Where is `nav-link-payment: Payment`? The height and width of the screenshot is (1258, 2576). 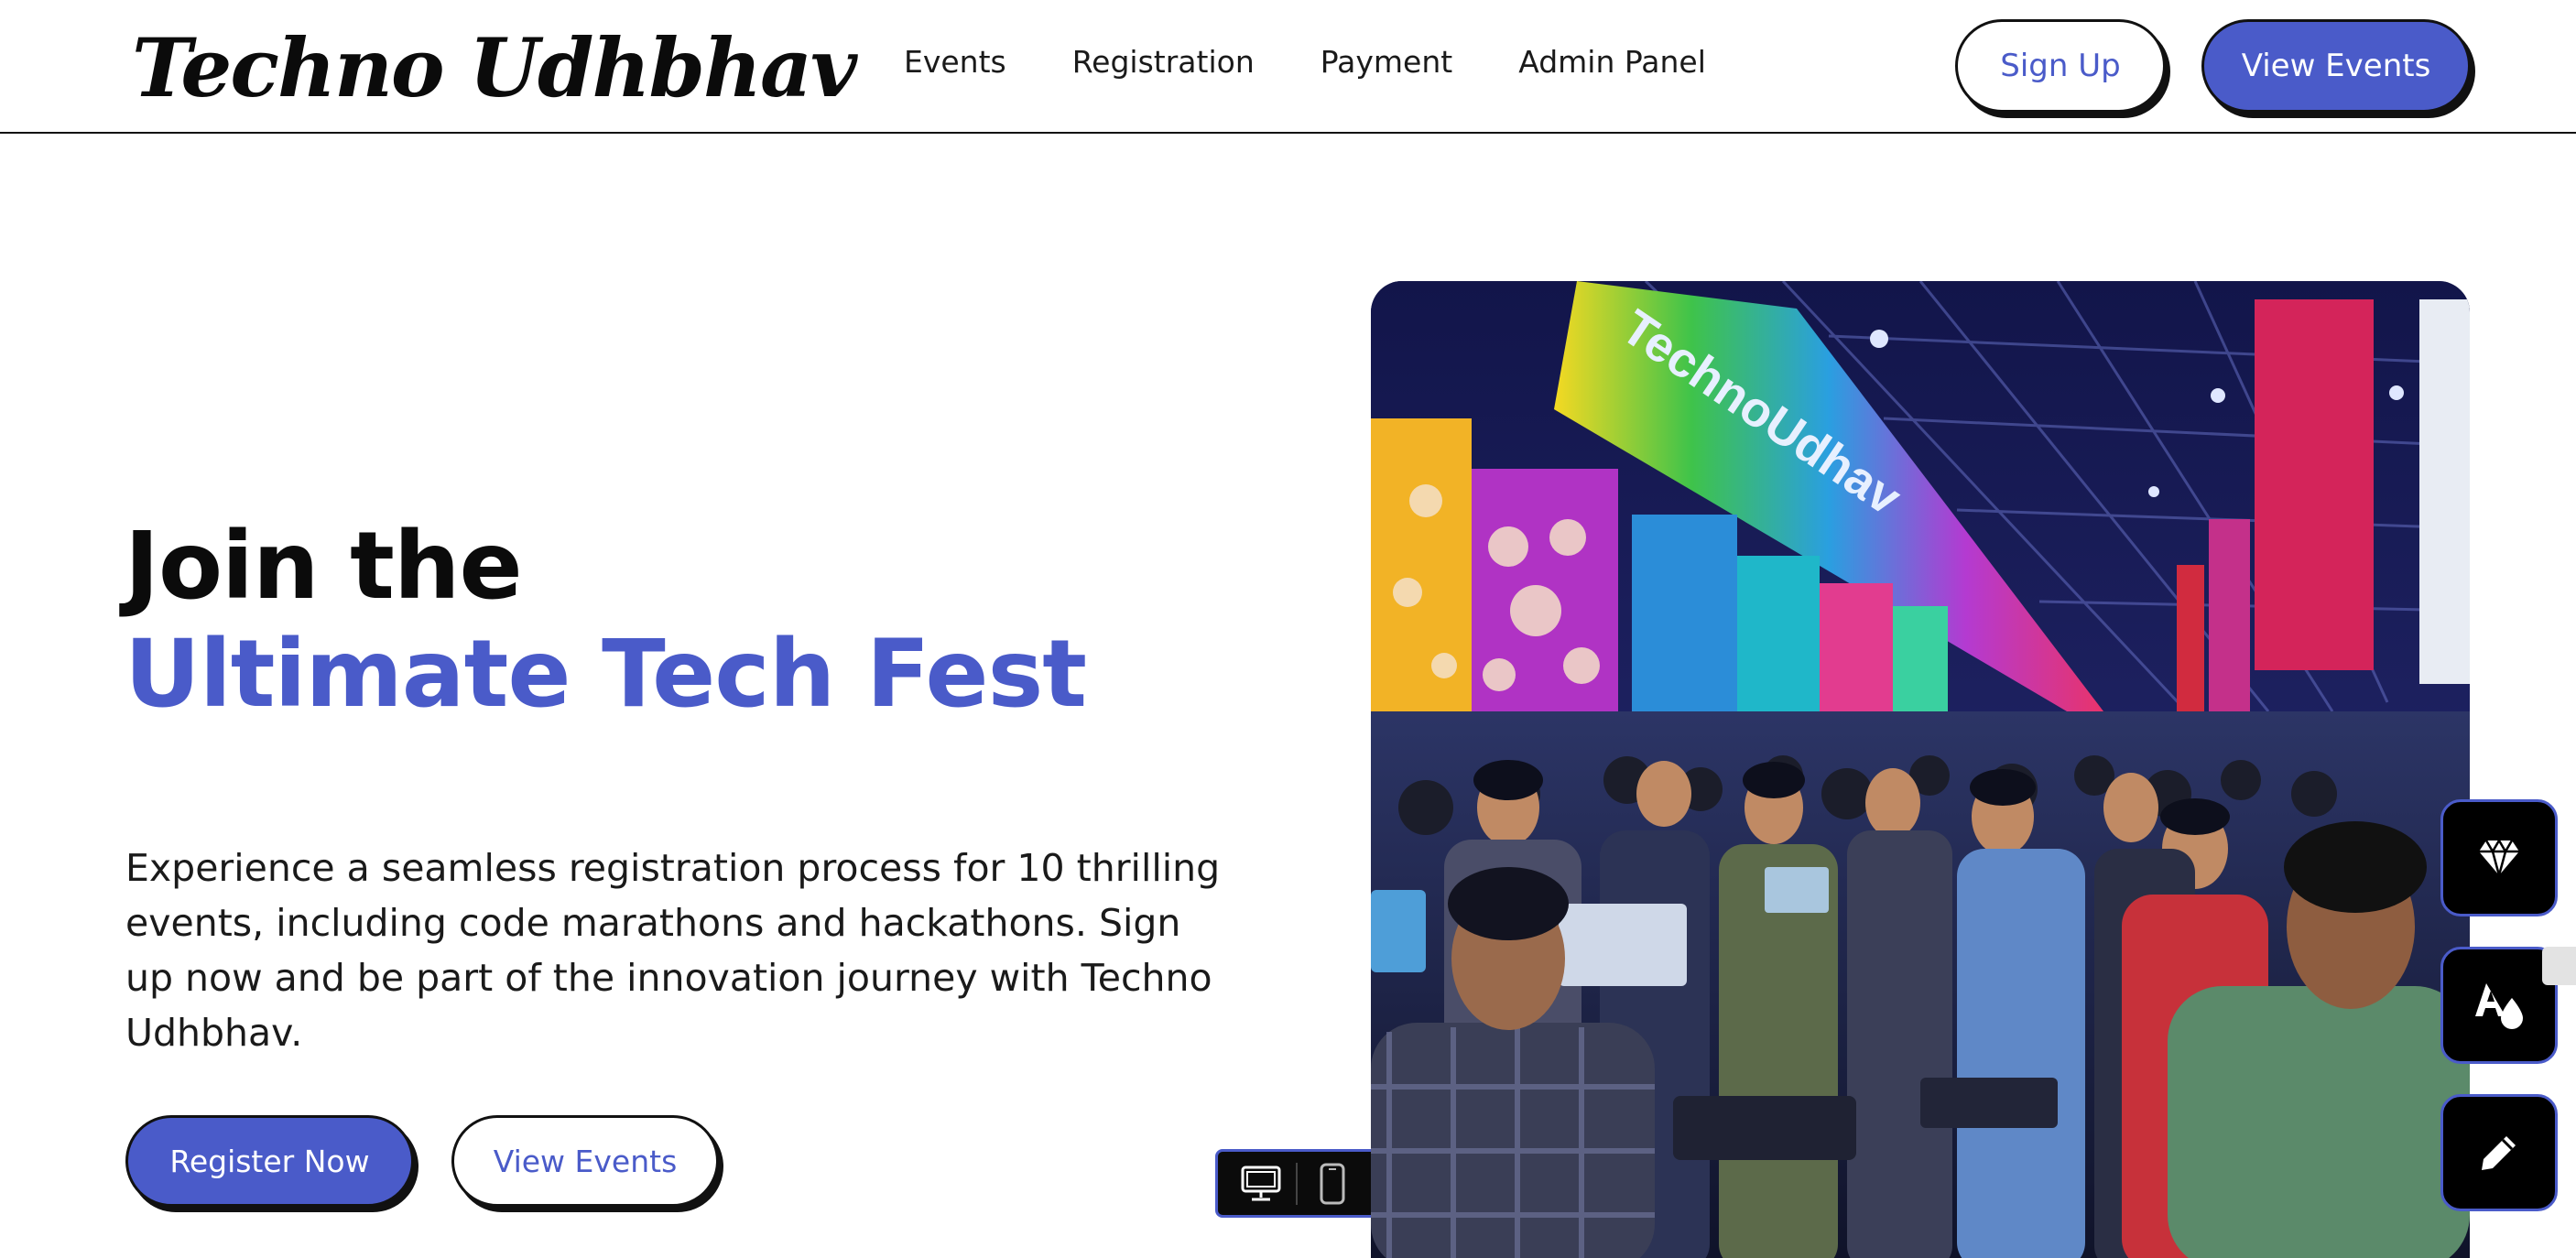
nav-link-payment: Payment is located at coordinates (1386, 62).